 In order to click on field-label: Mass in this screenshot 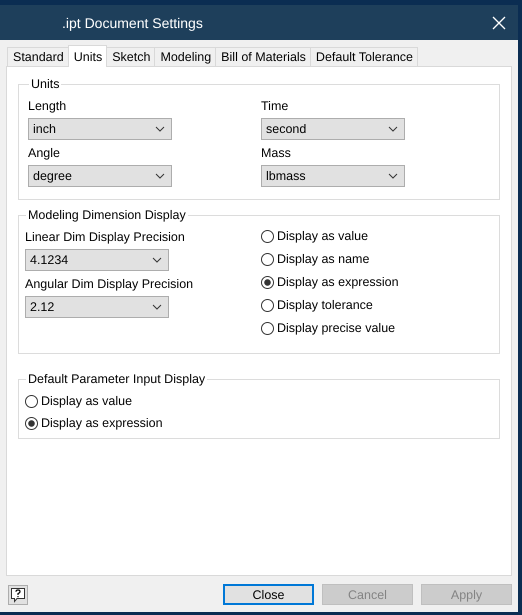, I will do `click(276, 153)`.